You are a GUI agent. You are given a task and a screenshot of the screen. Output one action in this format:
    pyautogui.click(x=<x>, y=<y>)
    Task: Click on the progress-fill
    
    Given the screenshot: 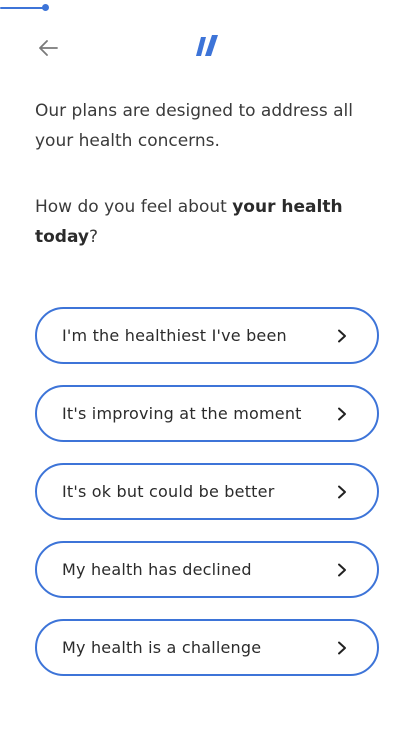 What is the action you would take?
    pyautogui.click(x=23, y=8)
    